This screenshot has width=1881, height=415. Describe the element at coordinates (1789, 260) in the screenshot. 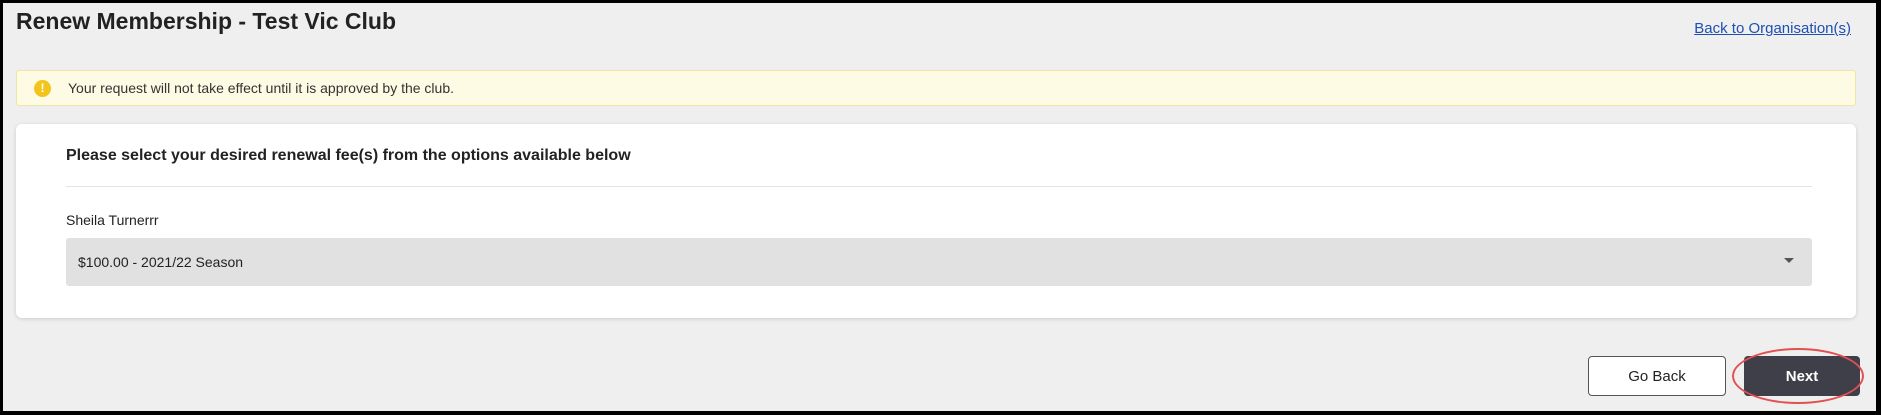

I see `caret-down-icon` at that location.